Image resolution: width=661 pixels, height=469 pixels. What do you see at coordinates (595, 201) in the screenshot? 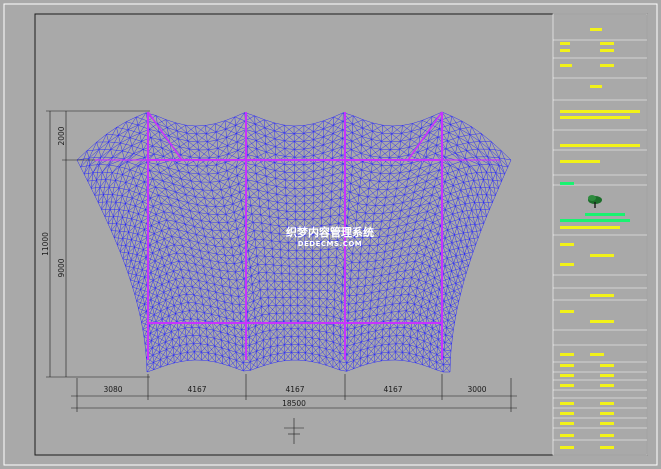
I see `tree-logo-icon` at bounding box center [595, 201].